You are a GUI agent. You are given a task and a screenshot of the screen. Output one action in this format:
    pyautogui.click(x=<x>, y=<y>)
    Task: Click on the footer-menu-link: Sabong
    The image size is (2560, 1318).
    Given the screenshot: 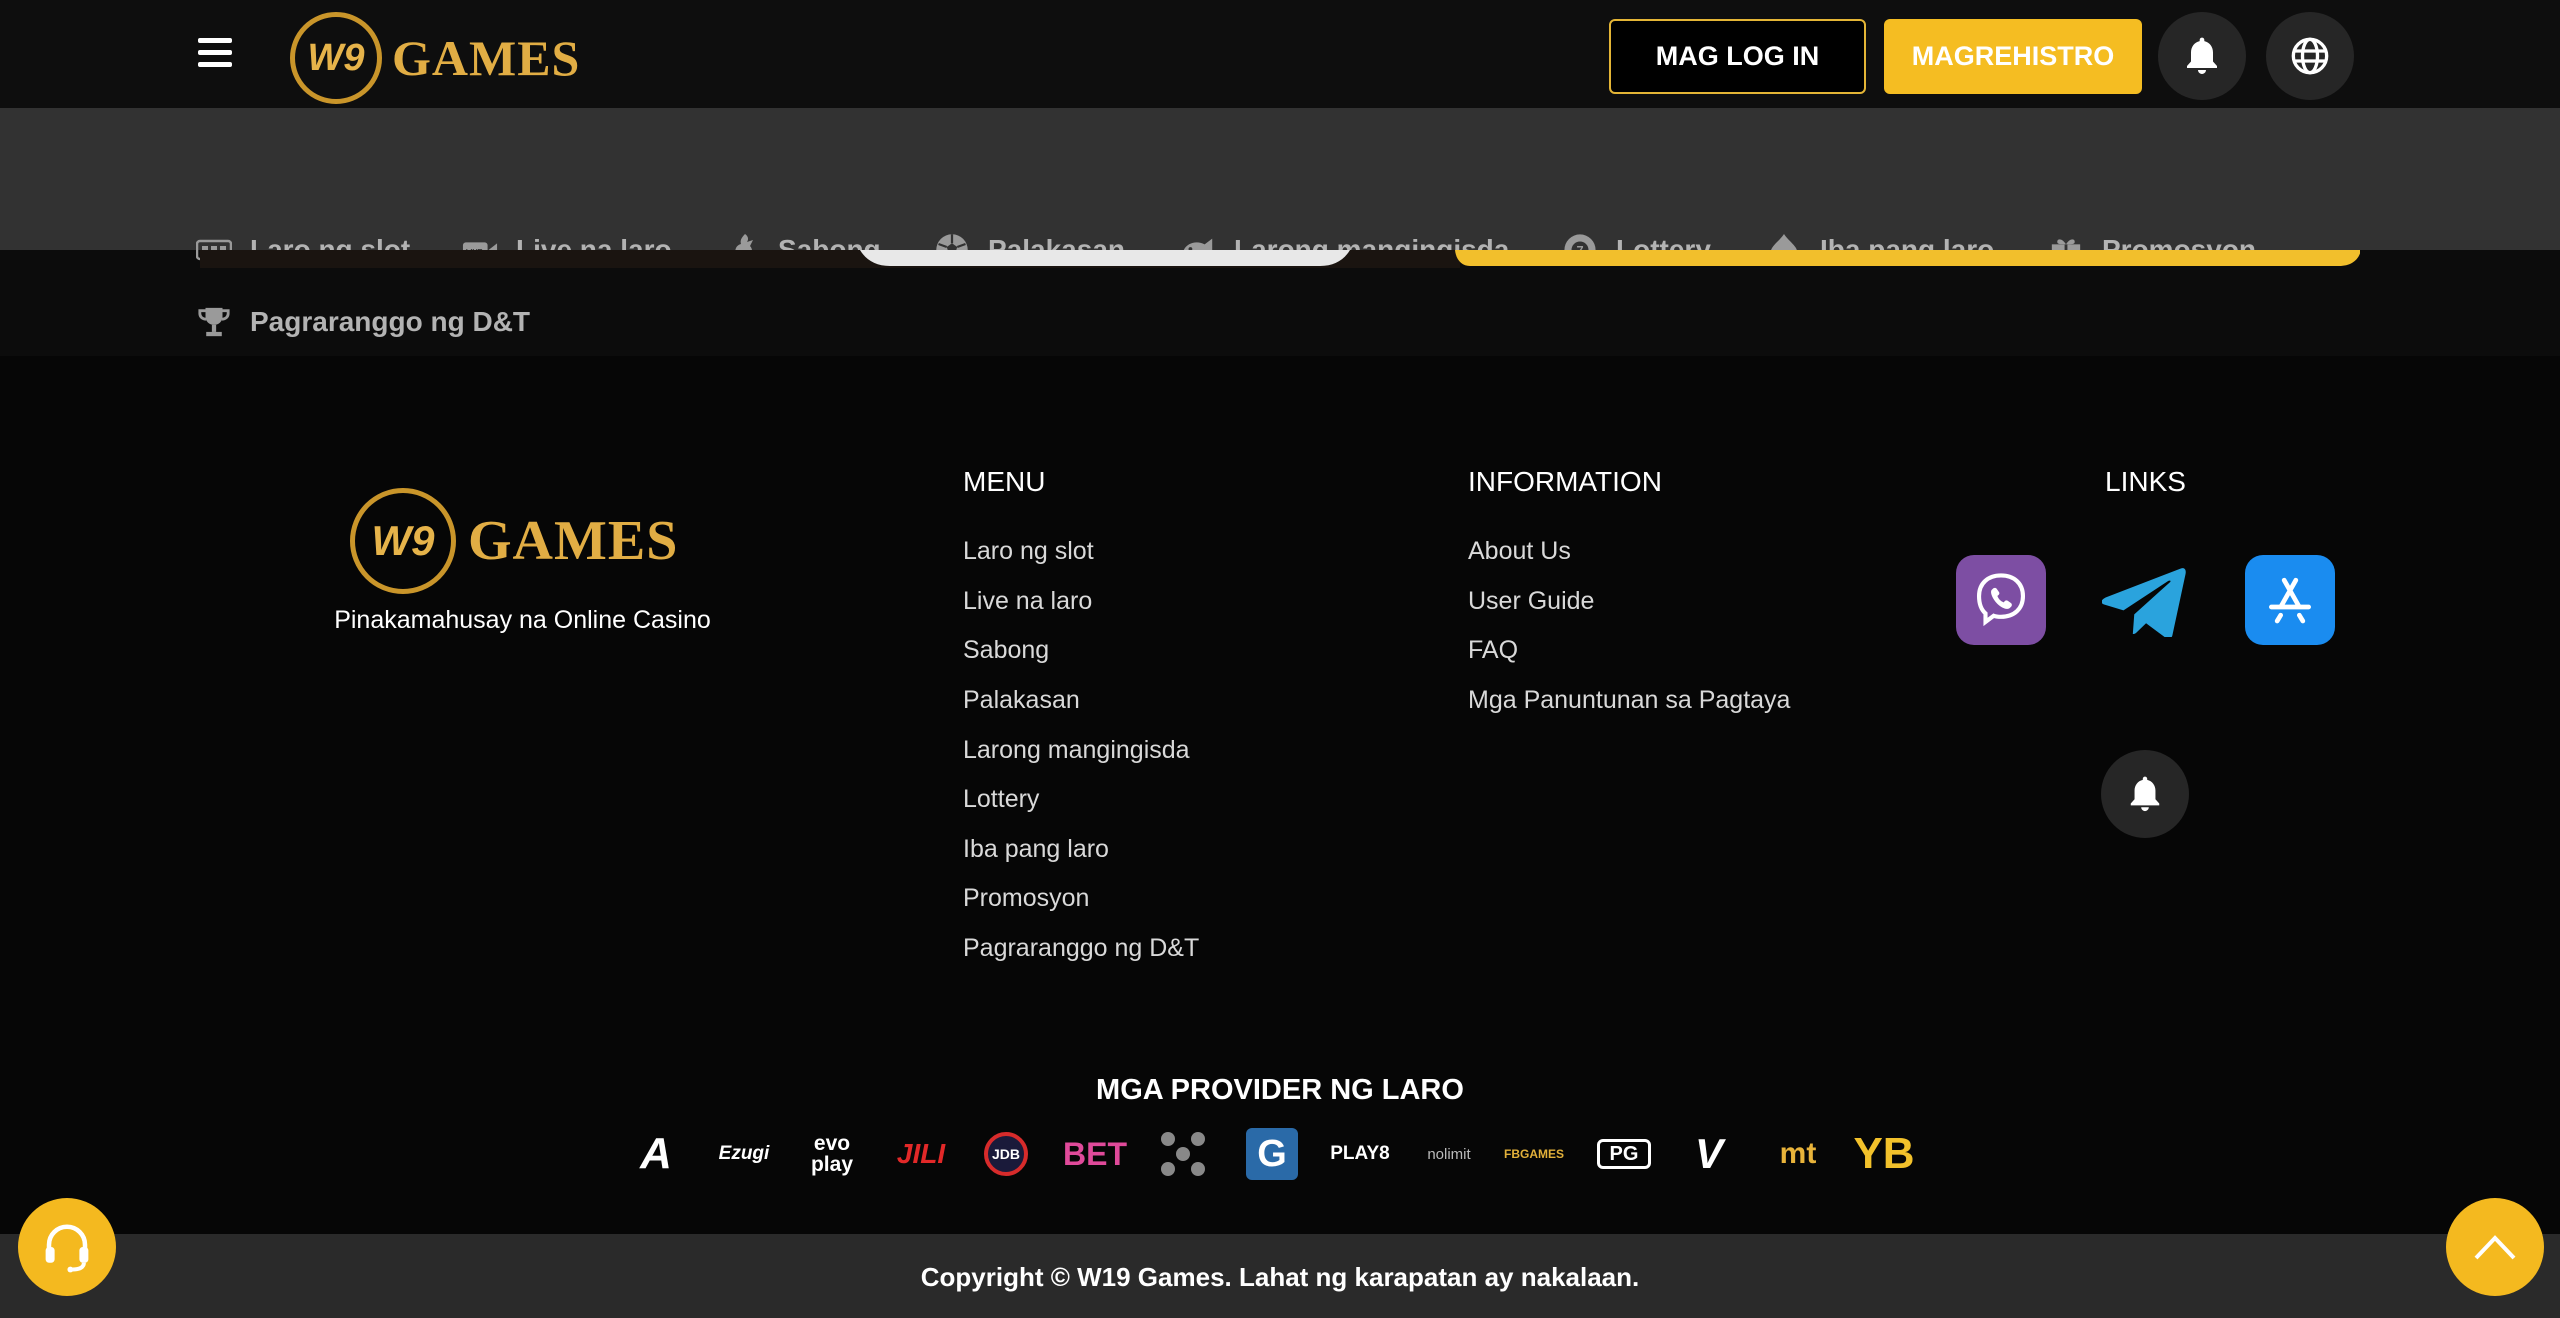 What is the action you would take?
    pyautogui.click(x=1006, y=650)
    